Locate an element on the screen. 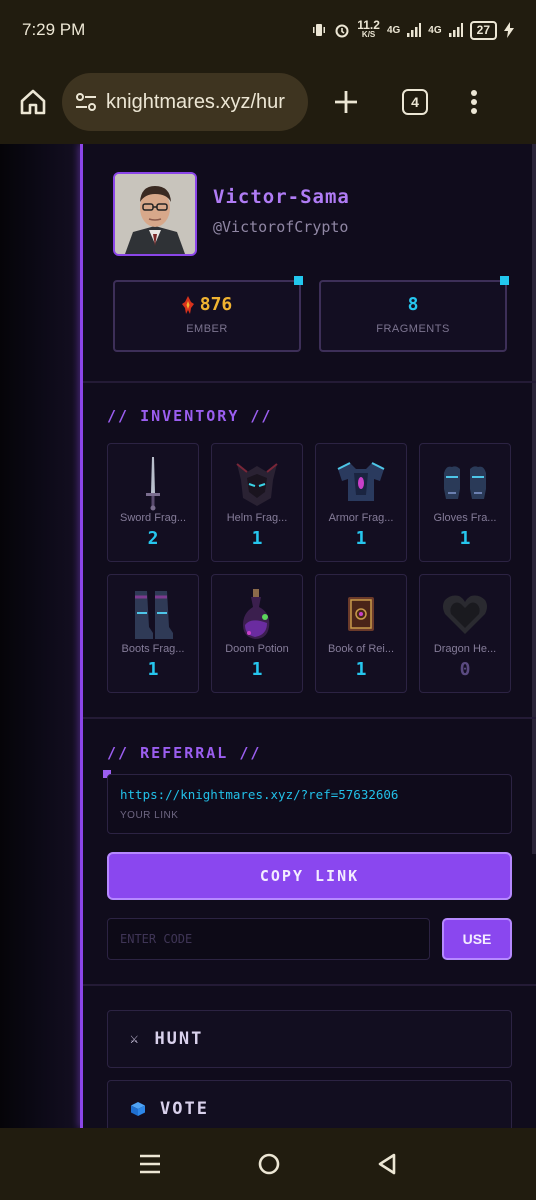  vote-label: VOTE is located at coordinates (184, 1109).